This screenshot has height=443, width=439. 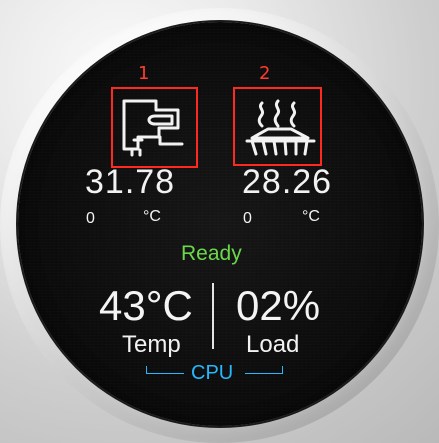 I want to click on status-text: Ready, so click(x=211, y=253).